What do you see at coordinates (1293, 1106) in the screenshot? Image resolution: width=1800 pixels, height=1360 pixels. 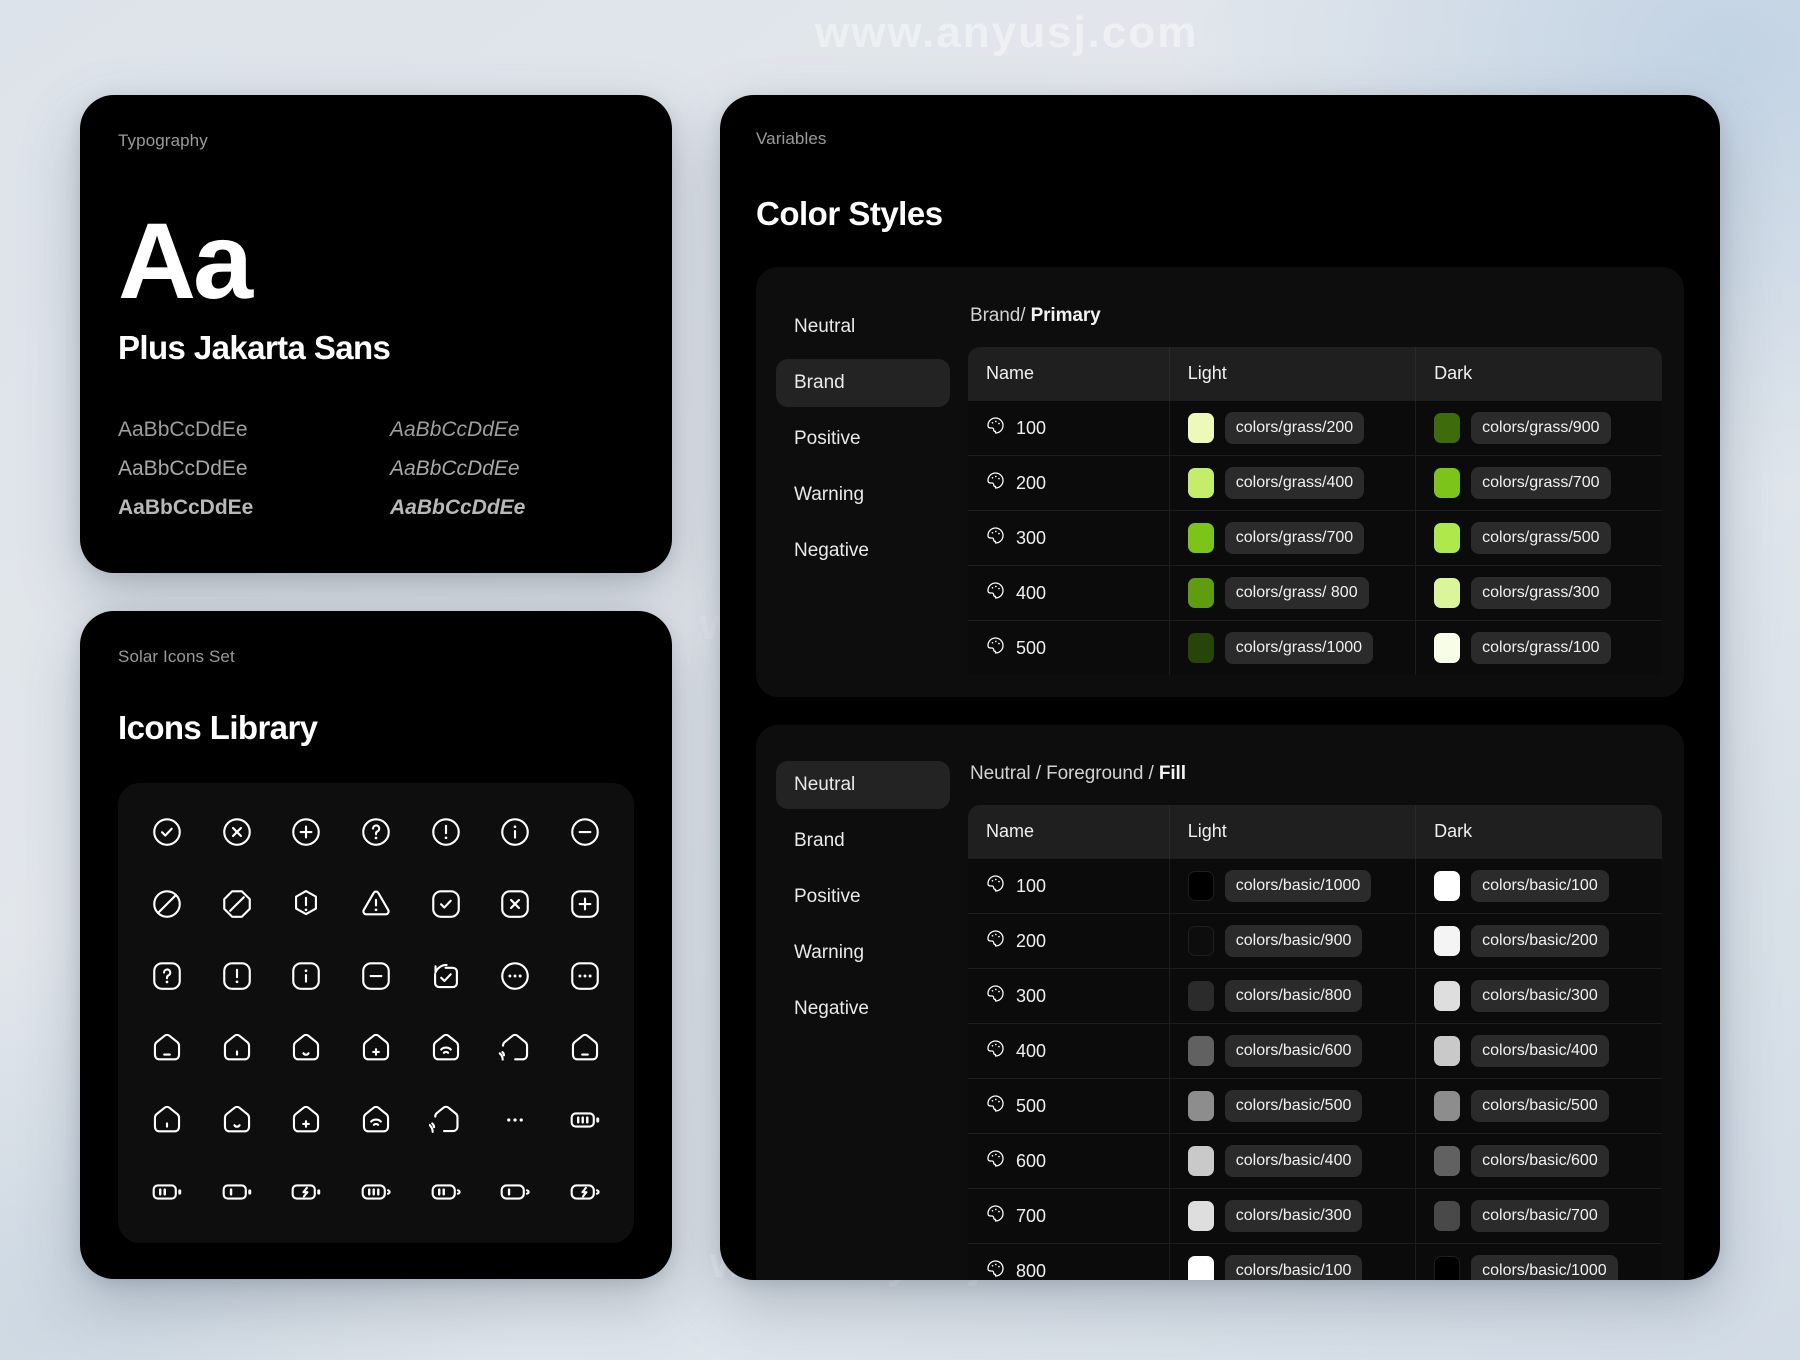 I see `light-color-token: colors/basic/500` at bounding box center [1293, 1106].